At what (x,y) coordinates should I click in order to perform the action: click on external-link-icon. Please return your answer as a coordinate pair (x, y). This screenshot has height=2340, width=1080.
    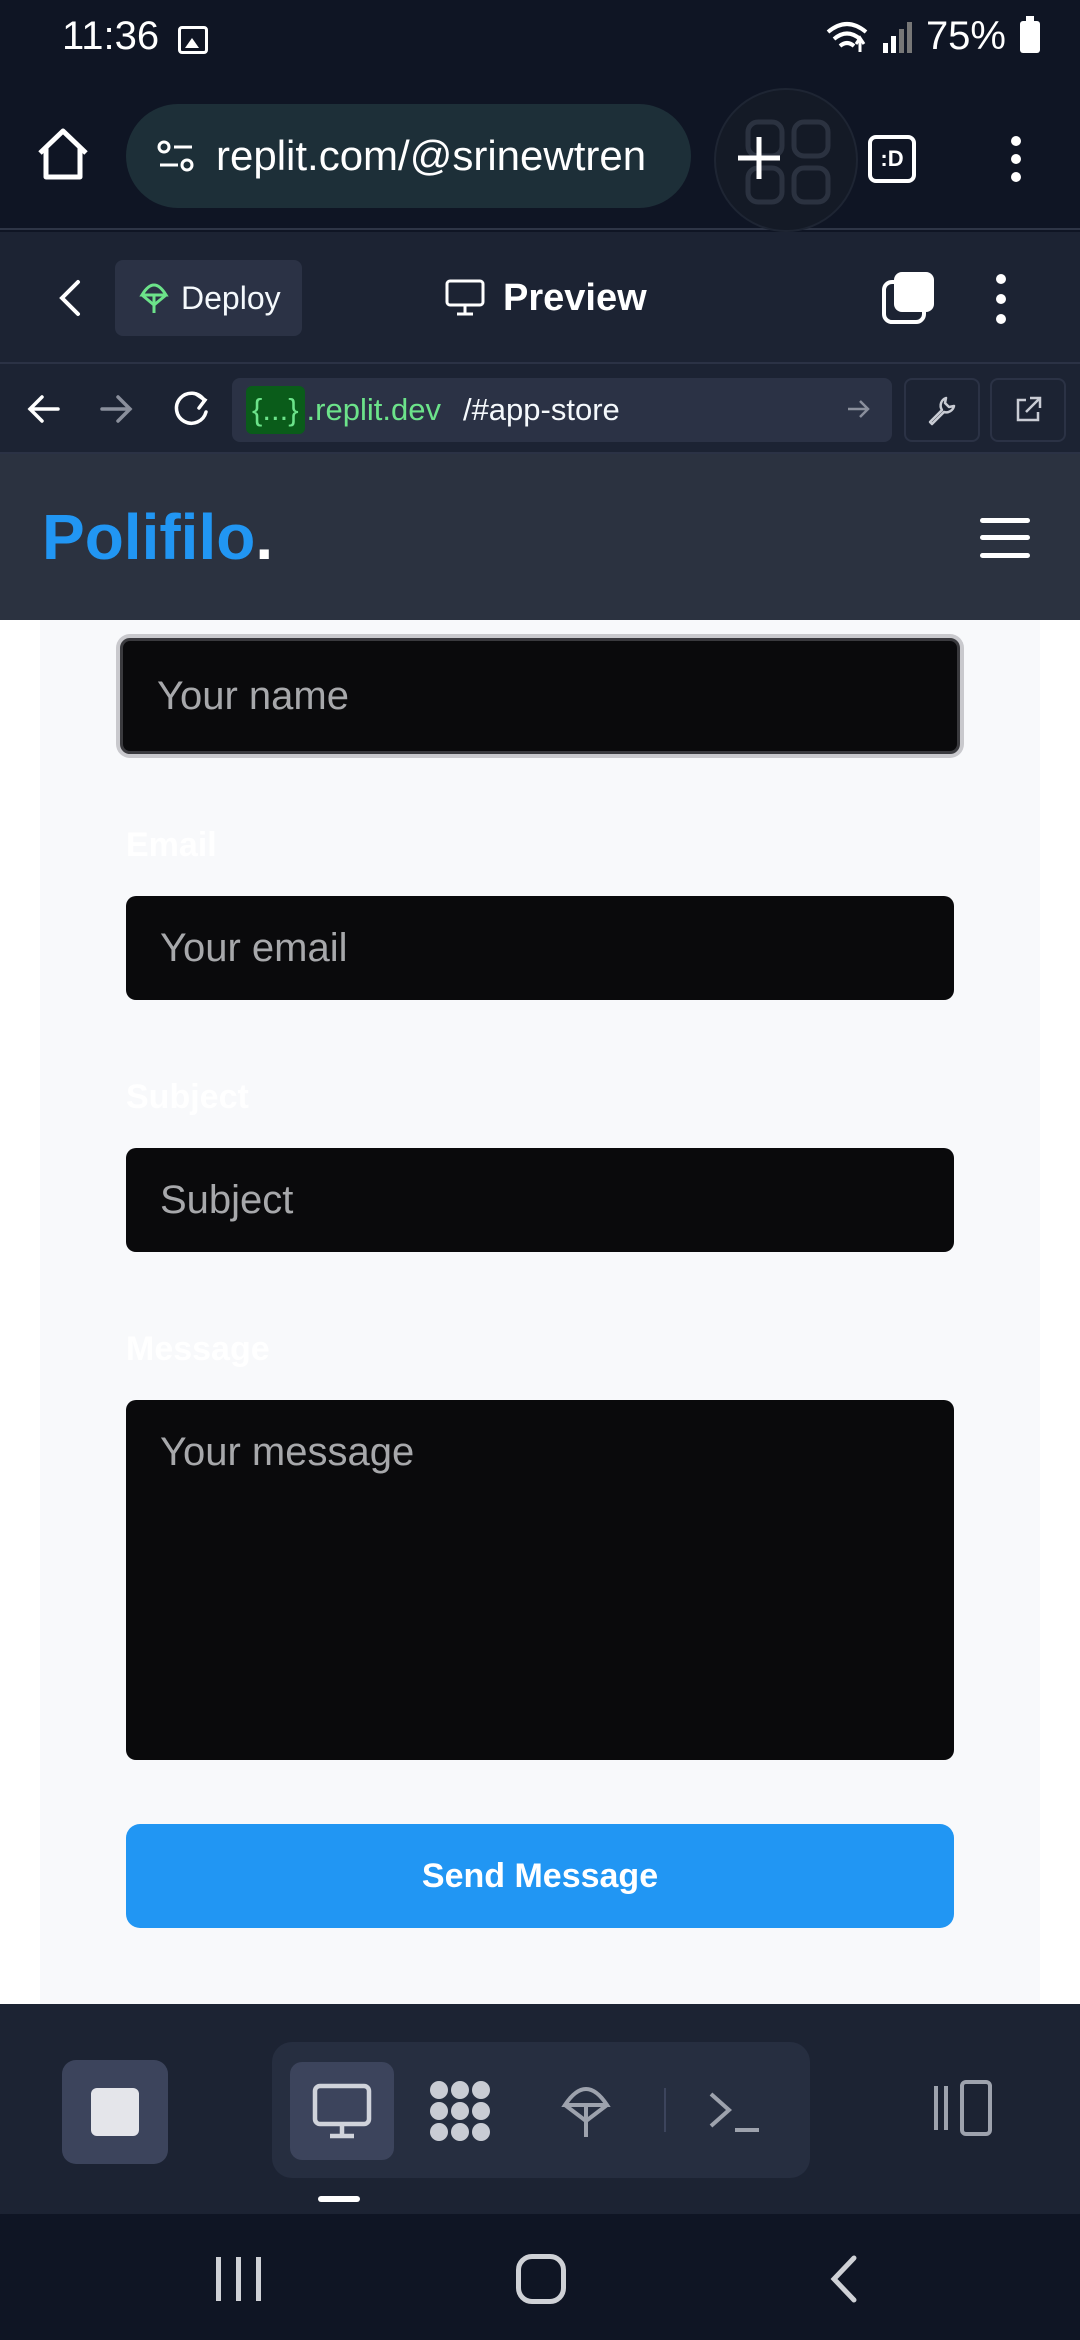
    Looking at the image, I should click on (1029, 409).